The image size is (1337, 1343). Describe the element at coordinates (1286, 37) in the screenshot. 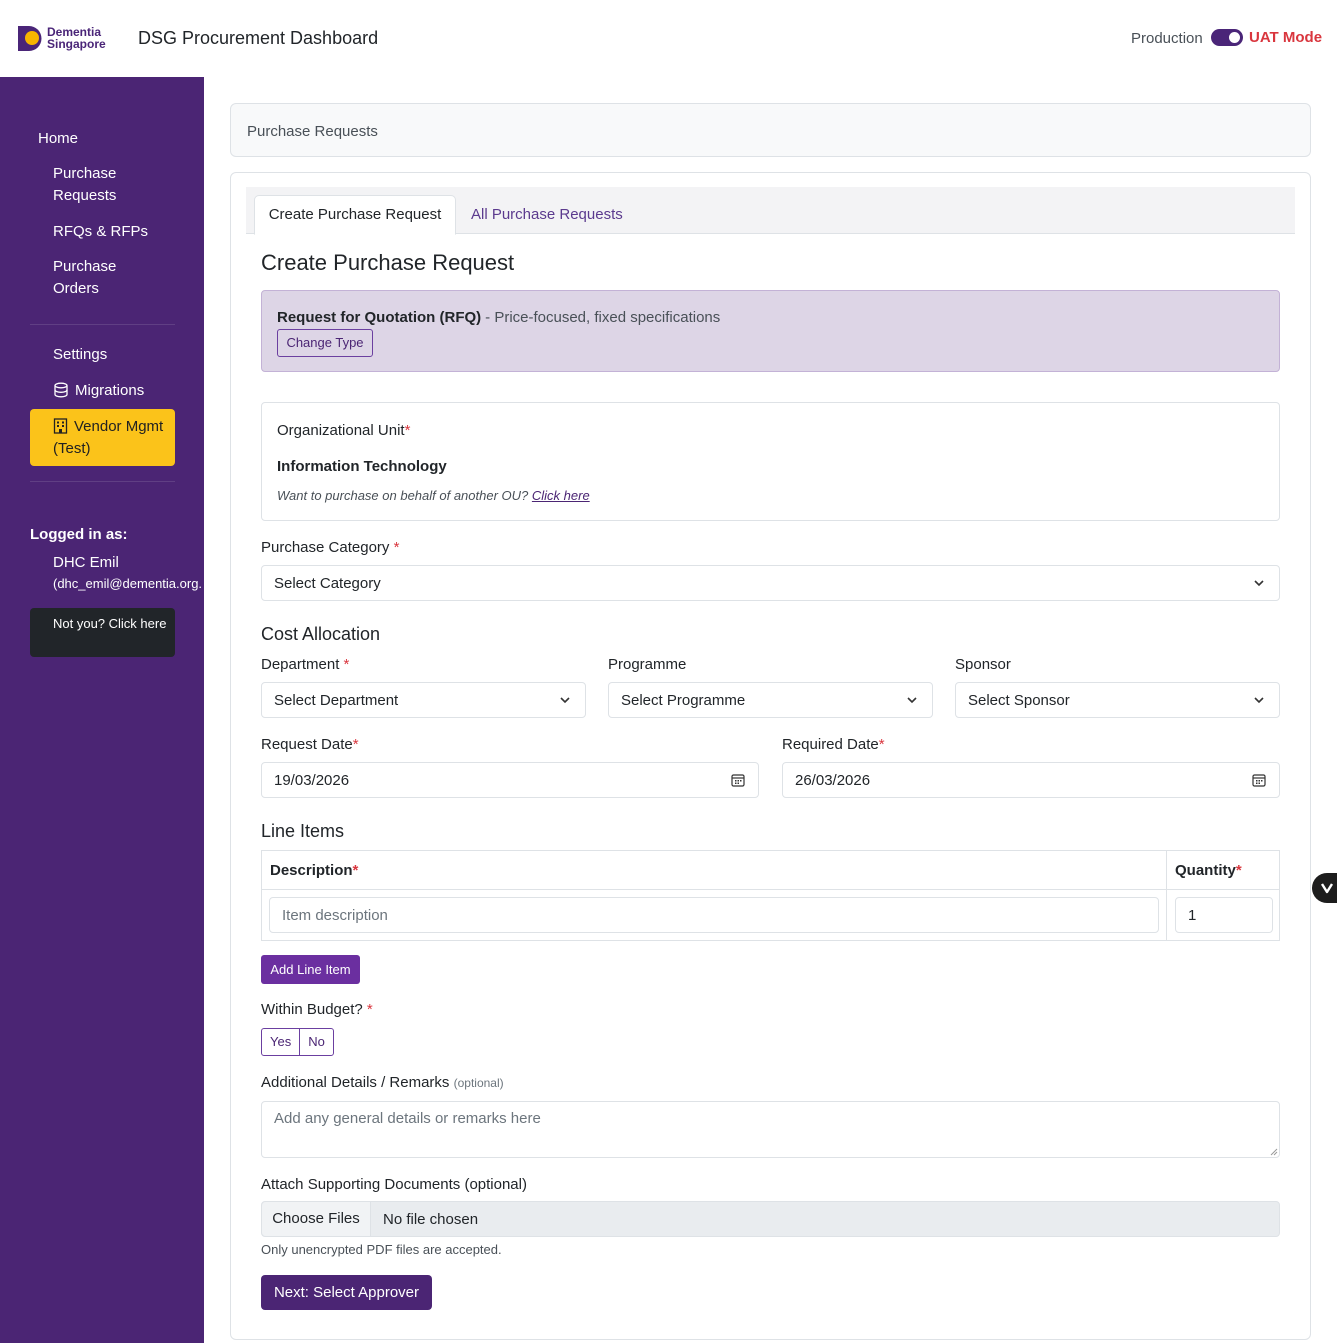

I see `env-uat-label: UAT Mode` at that location.